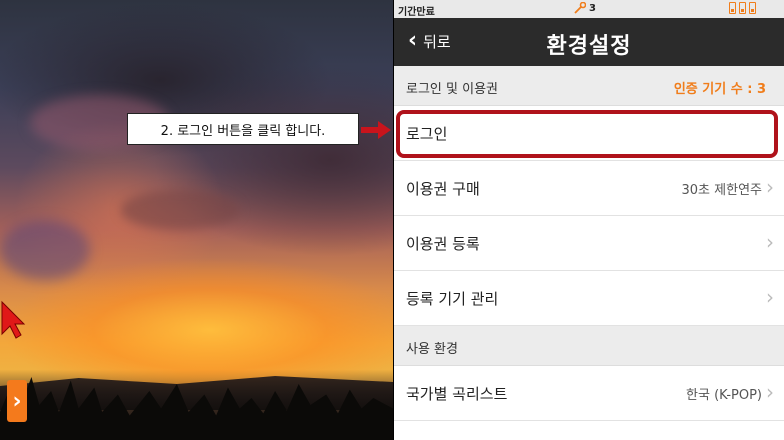 The image size is (784, 440). I want to click on status-batteries, so click(742, 8).